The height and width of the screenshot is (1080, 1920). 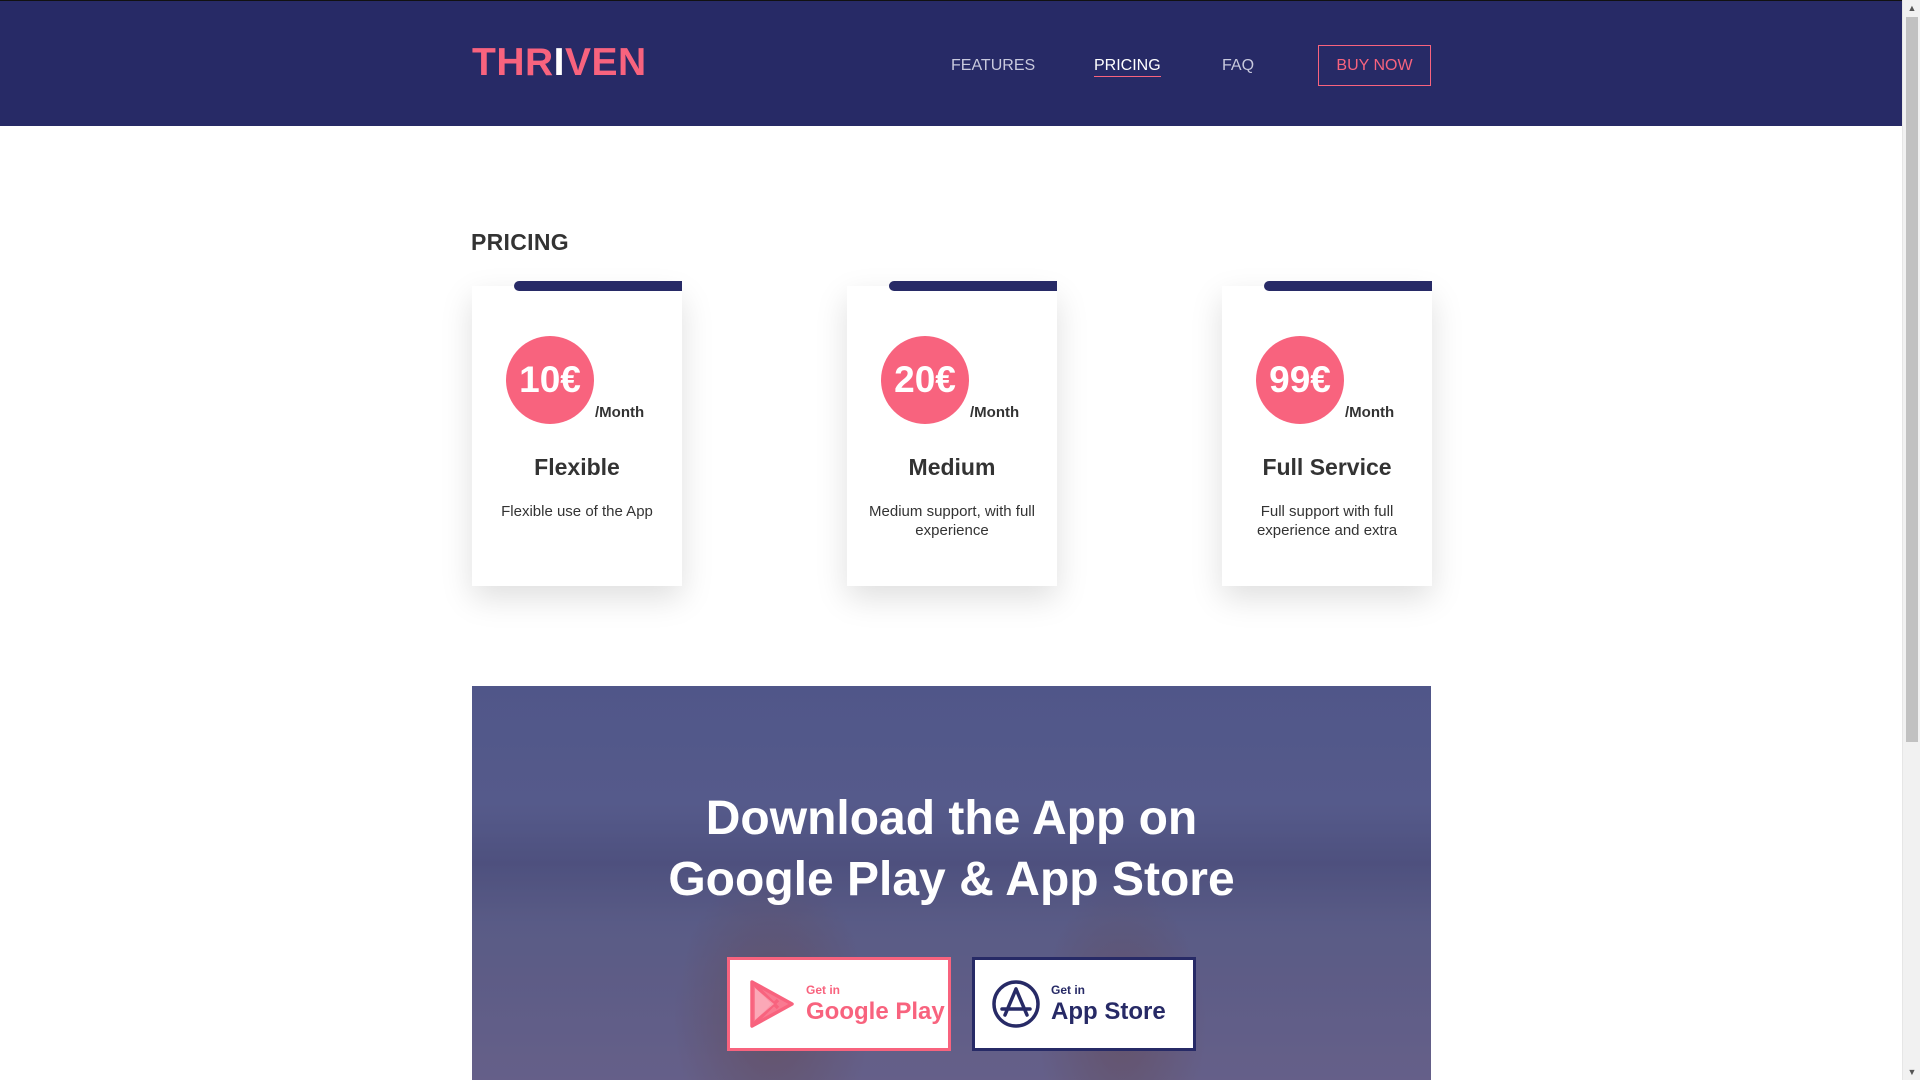 What do you see at coordinates (1108, 1011) in the screenshot?
I see `app-store-label: App Store` at bounding box center [1108, 1011].